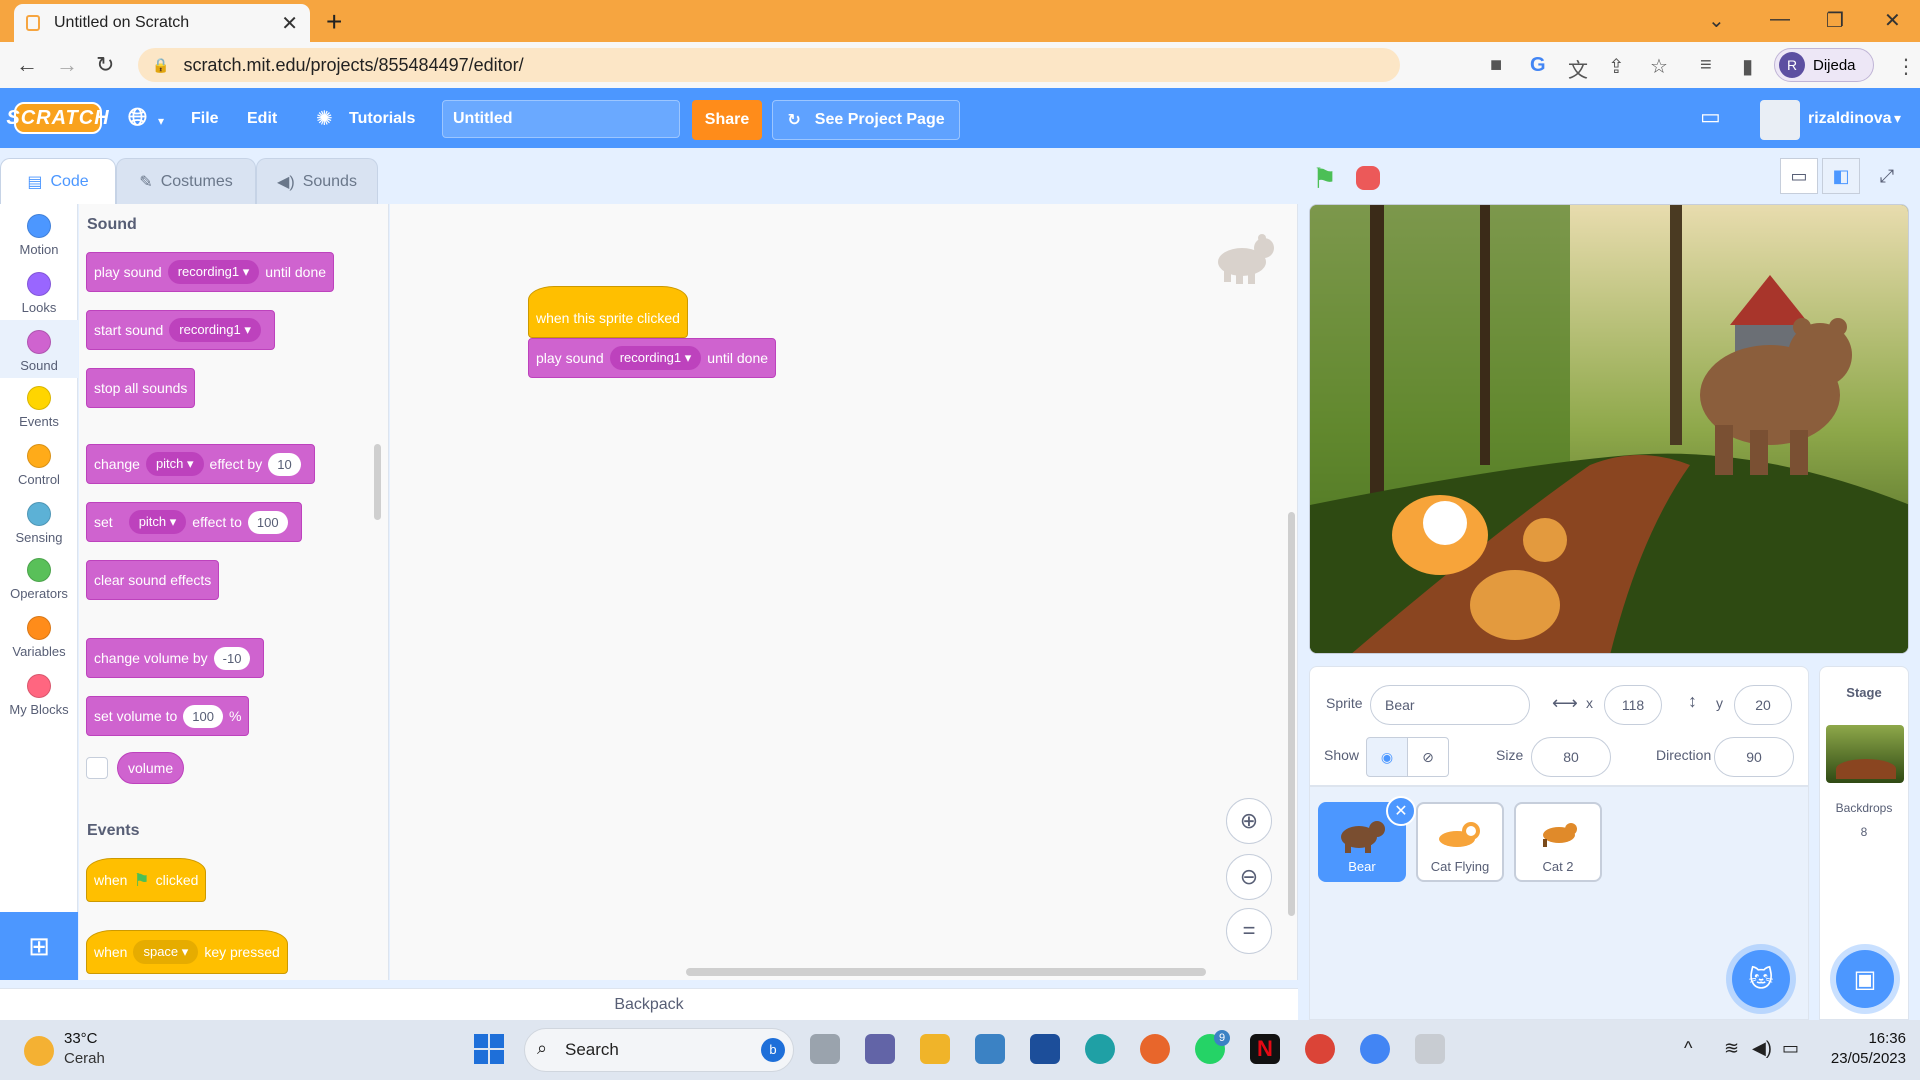  What do you see at coordinates (1368, 178) in the screenshot?
I see `stop-button` at bounding box center [1368, 178].